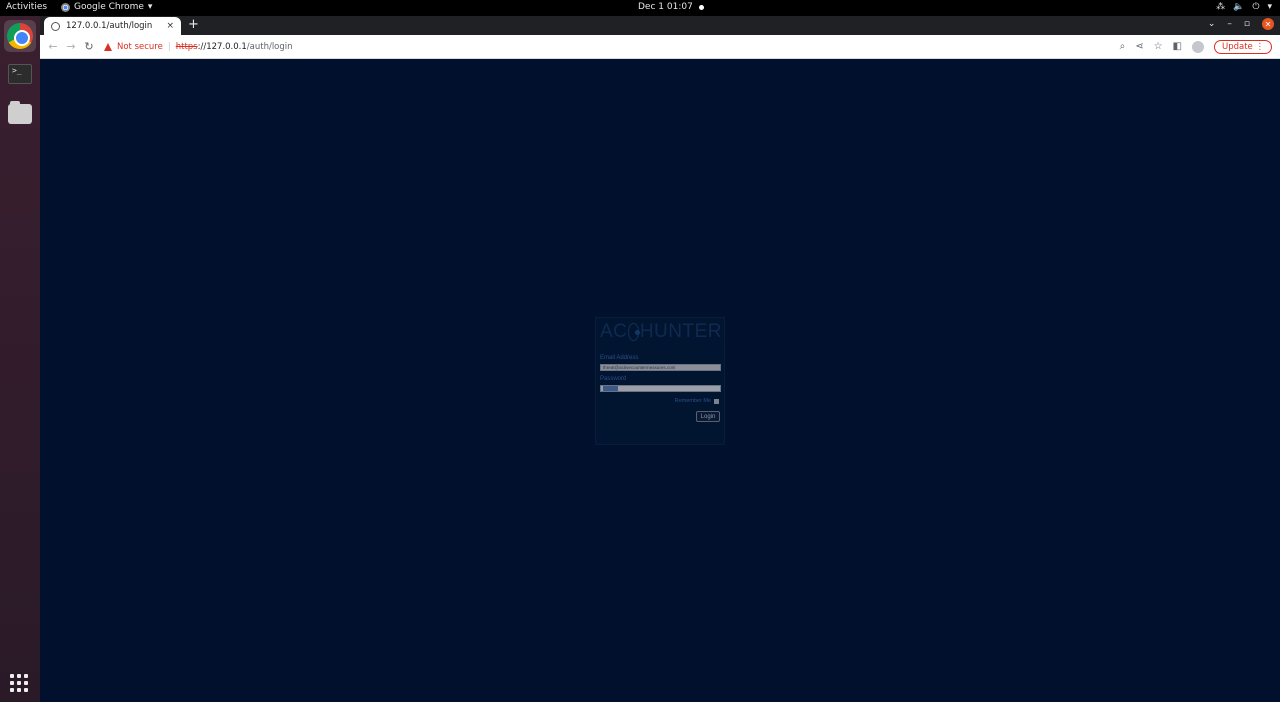 The width and height of the screenshot is (1280, 702). I want to click on side-panel-icon: ◧, so click(1177, 46).